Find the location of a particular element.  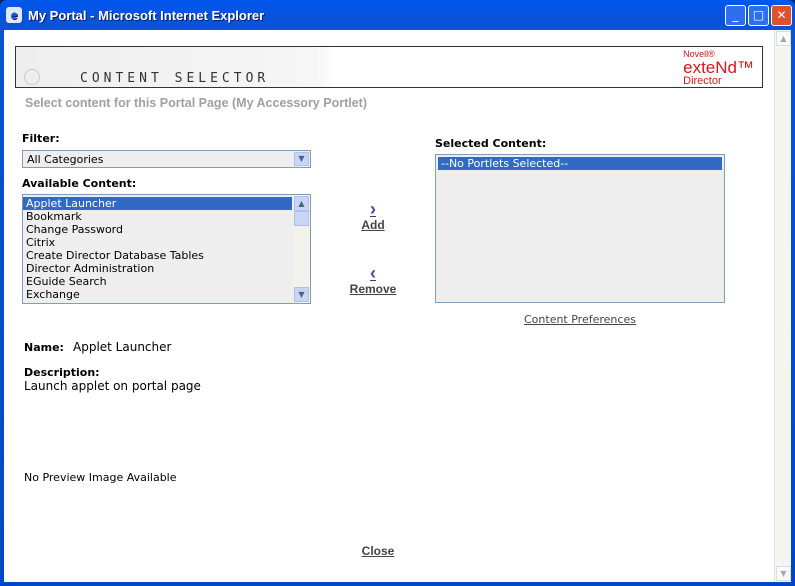

list-item: Create Director Database Tables is located at coordinates (157, 255).